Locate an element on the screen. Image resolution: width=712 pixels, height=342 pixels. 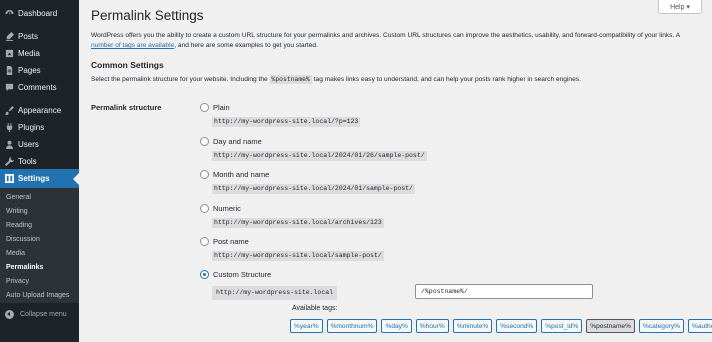
collapse-icon is located at coordinates (9, 314).